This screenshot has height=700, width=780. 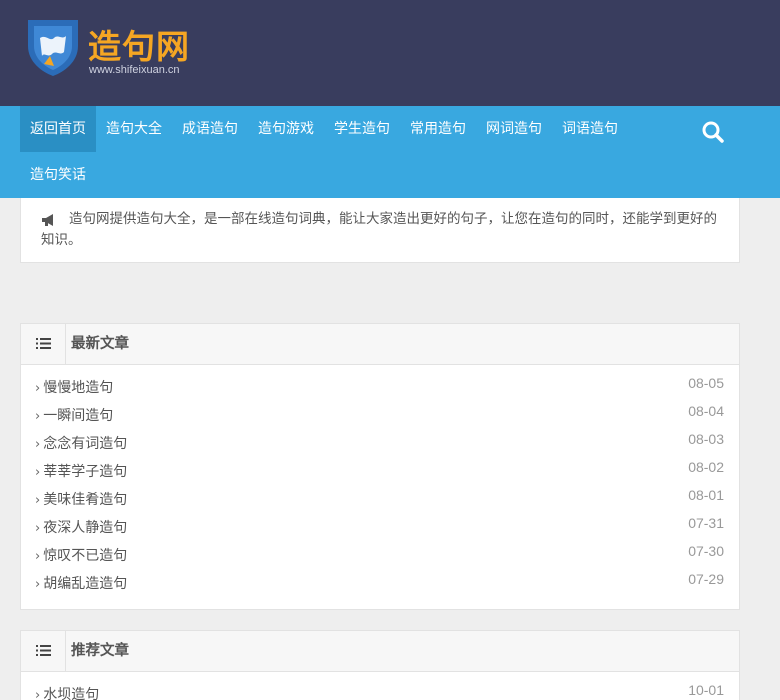 I want to click on panel-header: 最新文章, so click(x=380, y=344).